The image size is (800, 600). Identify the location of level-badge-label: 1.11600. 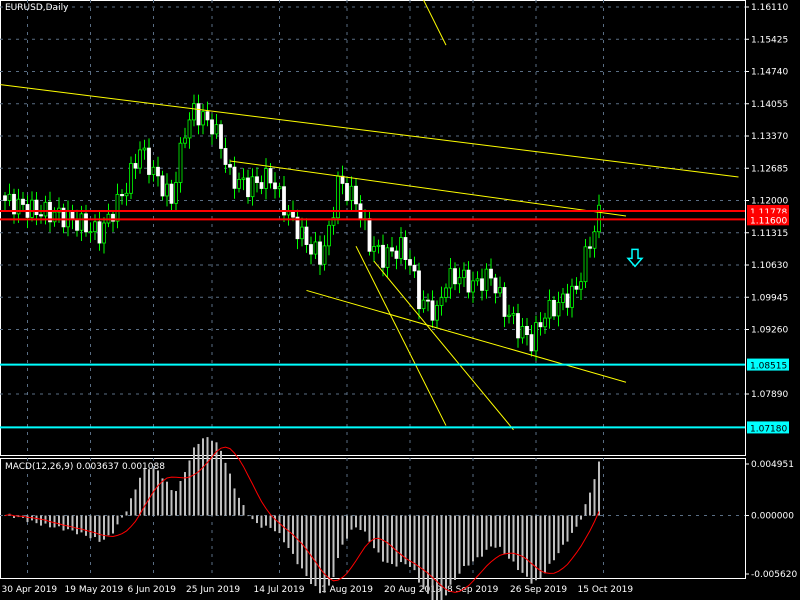
(768, 221).